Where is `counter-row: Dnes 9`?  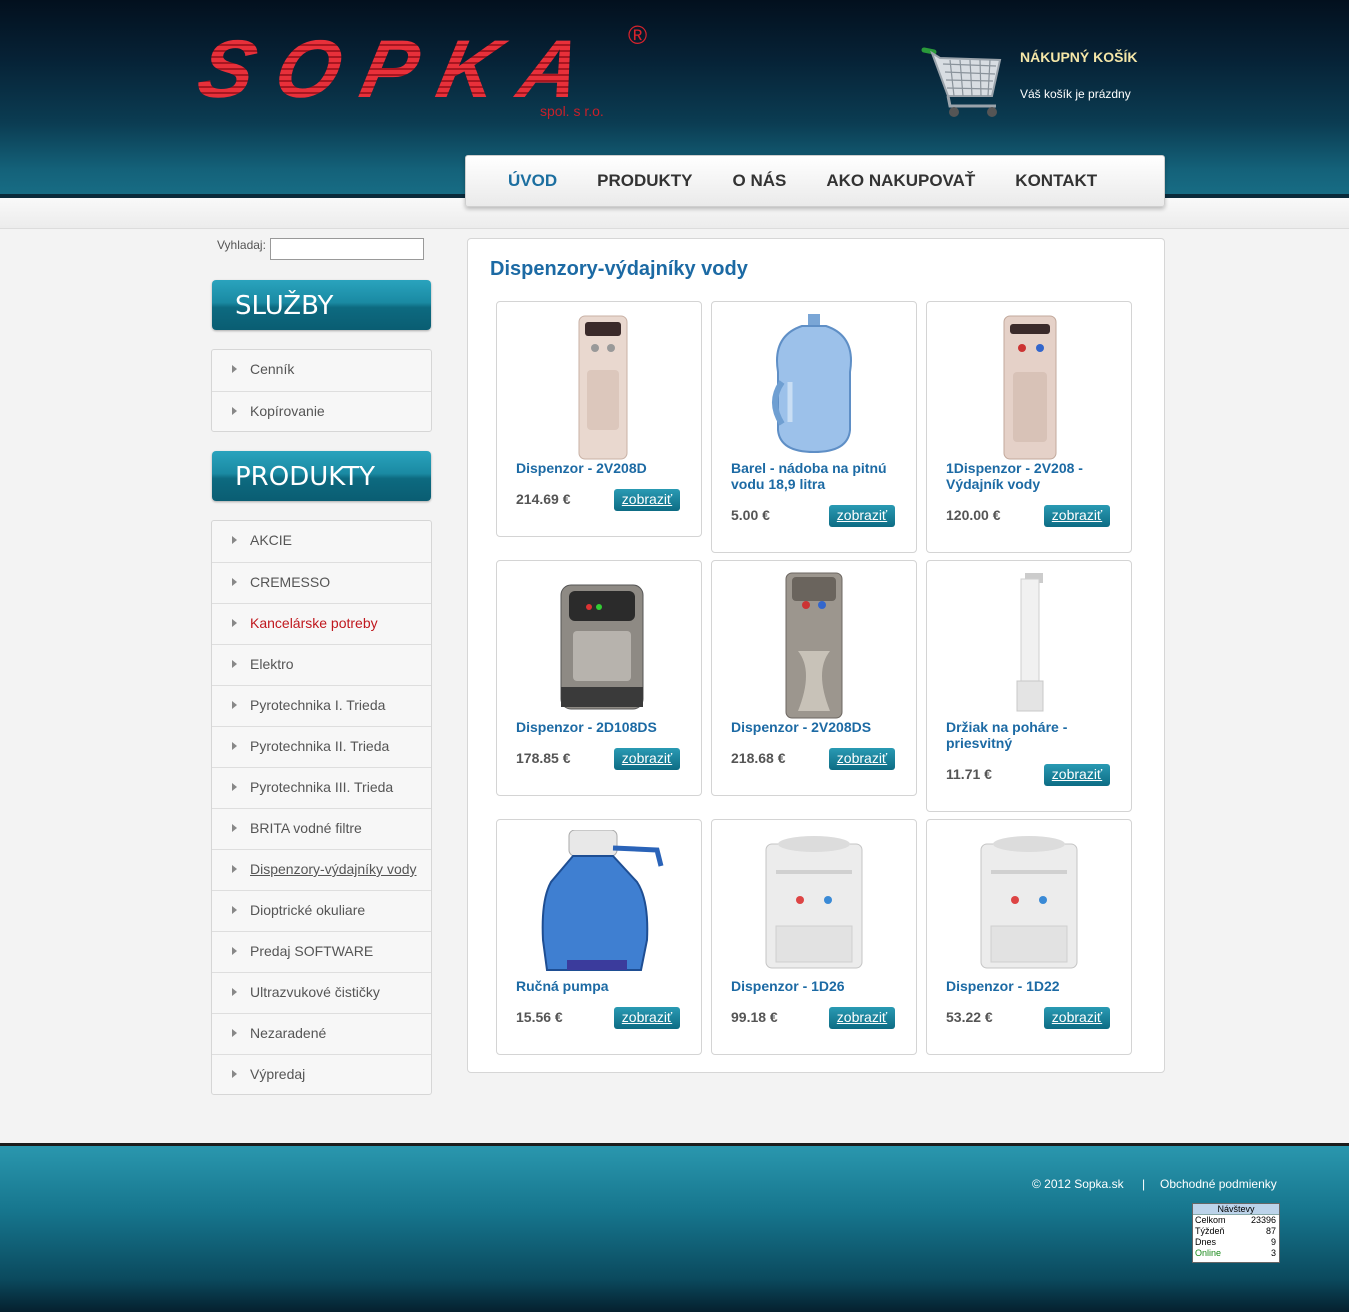 counter-row: Dnes 9 is located at coordinates (1236, 1242).